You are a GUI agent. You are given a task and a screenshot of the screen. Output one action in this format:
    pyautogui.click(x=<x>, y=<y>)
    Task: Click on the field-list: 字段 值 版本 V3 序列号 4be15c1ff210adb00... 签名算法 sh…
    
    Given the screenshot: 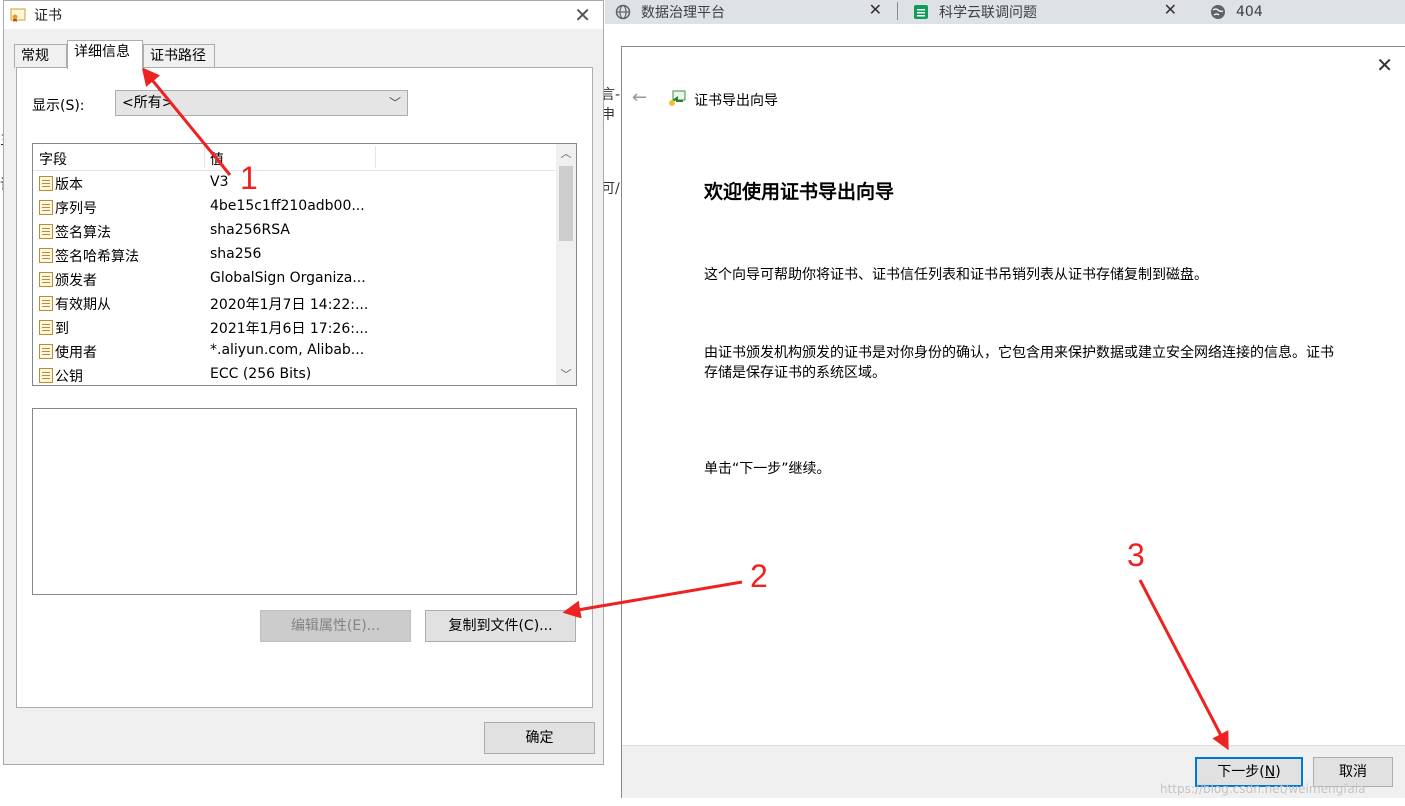 What is the action you would take?
    pyautogui.click(x=304, y=264)
    